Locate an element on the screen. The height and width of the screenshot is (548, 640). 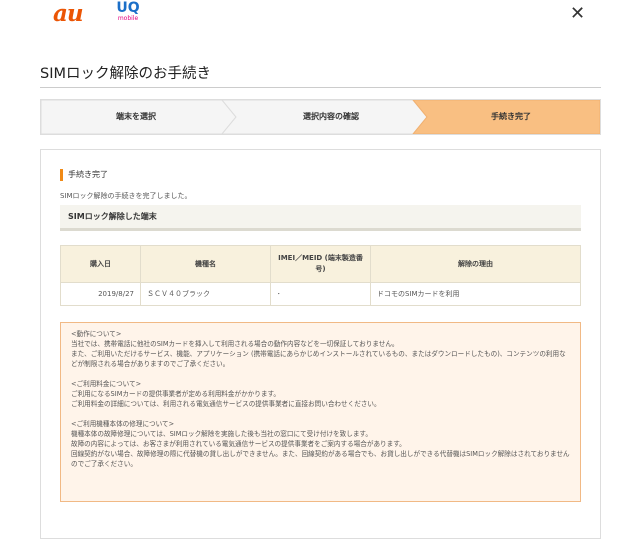
col-header-imei: IMEI／MEID (端末製造番号) is located at coordinates (320, 264).